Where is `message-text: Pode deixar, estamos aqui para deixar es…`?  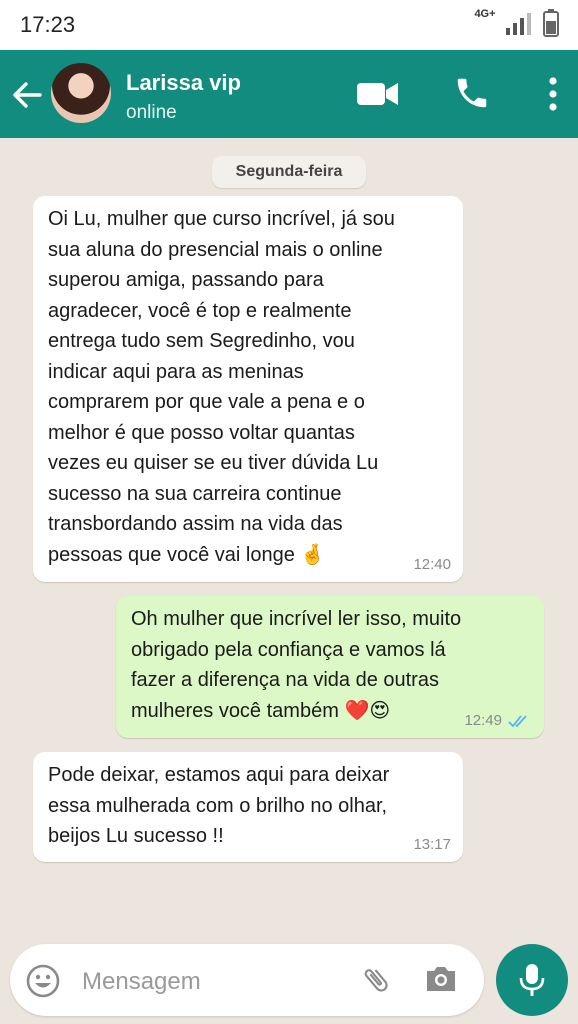
message-text: Pode deixar, estamos aqui para deixar es… is located at coordinates (219, 805).